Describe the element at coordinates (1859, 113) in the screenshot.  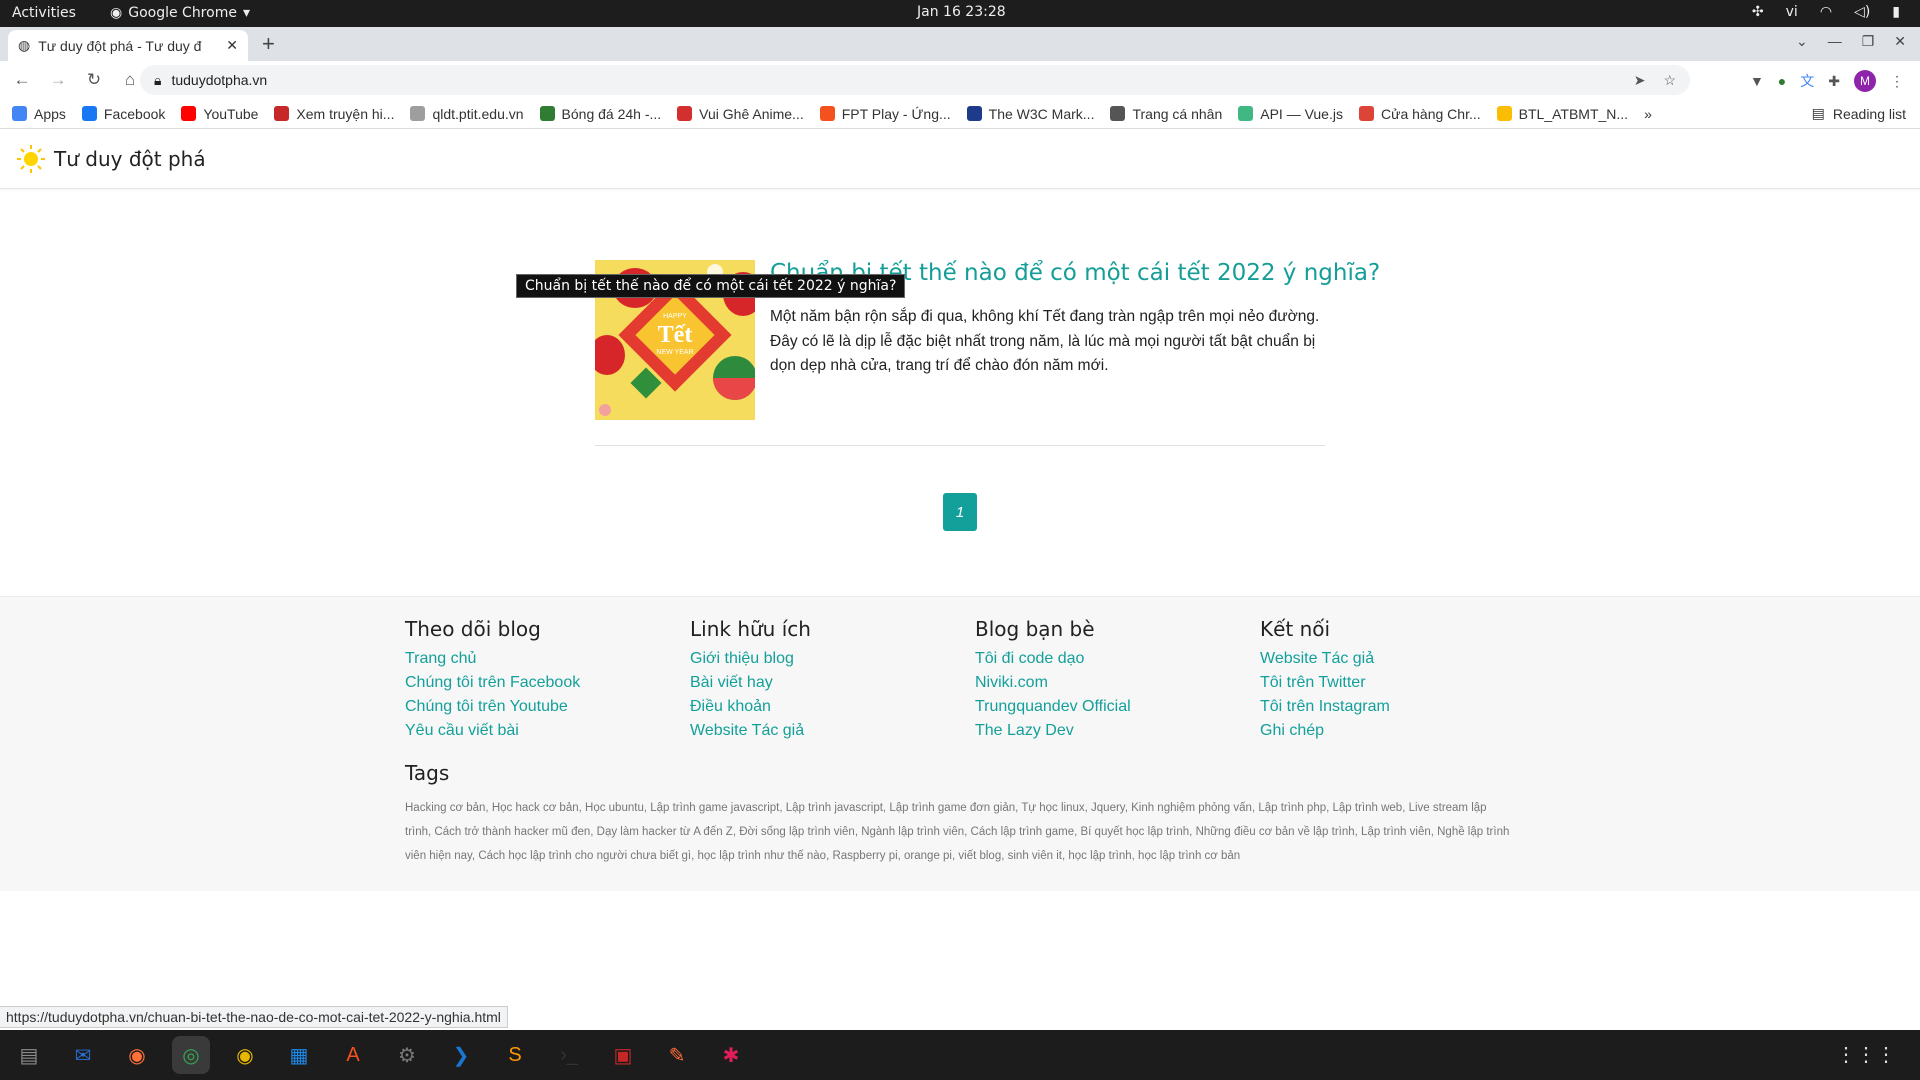
I see `reading-list-button: ▤ Reading list` at that location.